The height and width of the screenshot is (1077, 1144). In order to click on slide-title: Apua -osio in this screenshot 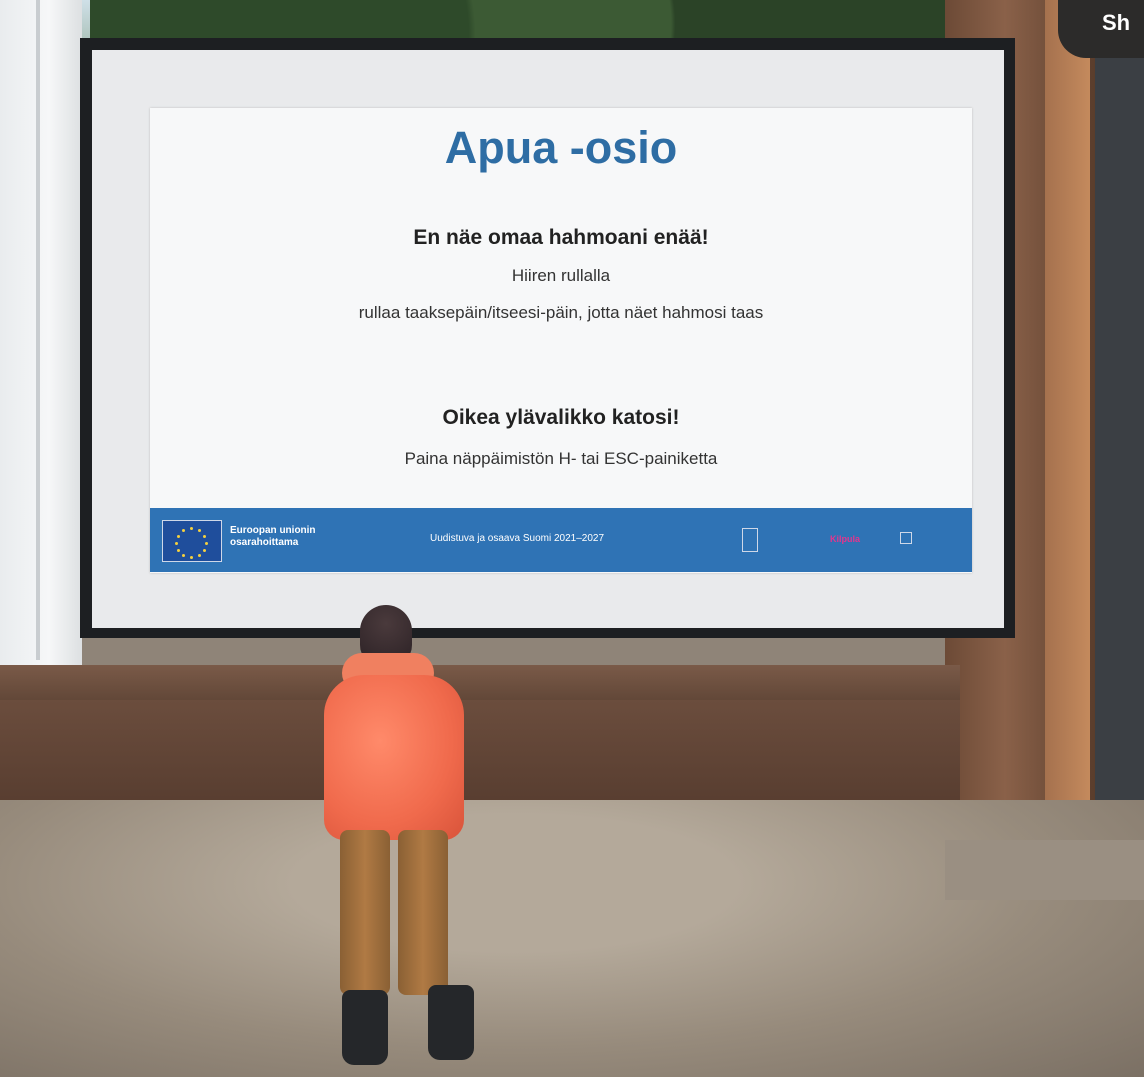, I will do `click(561, 147)`.